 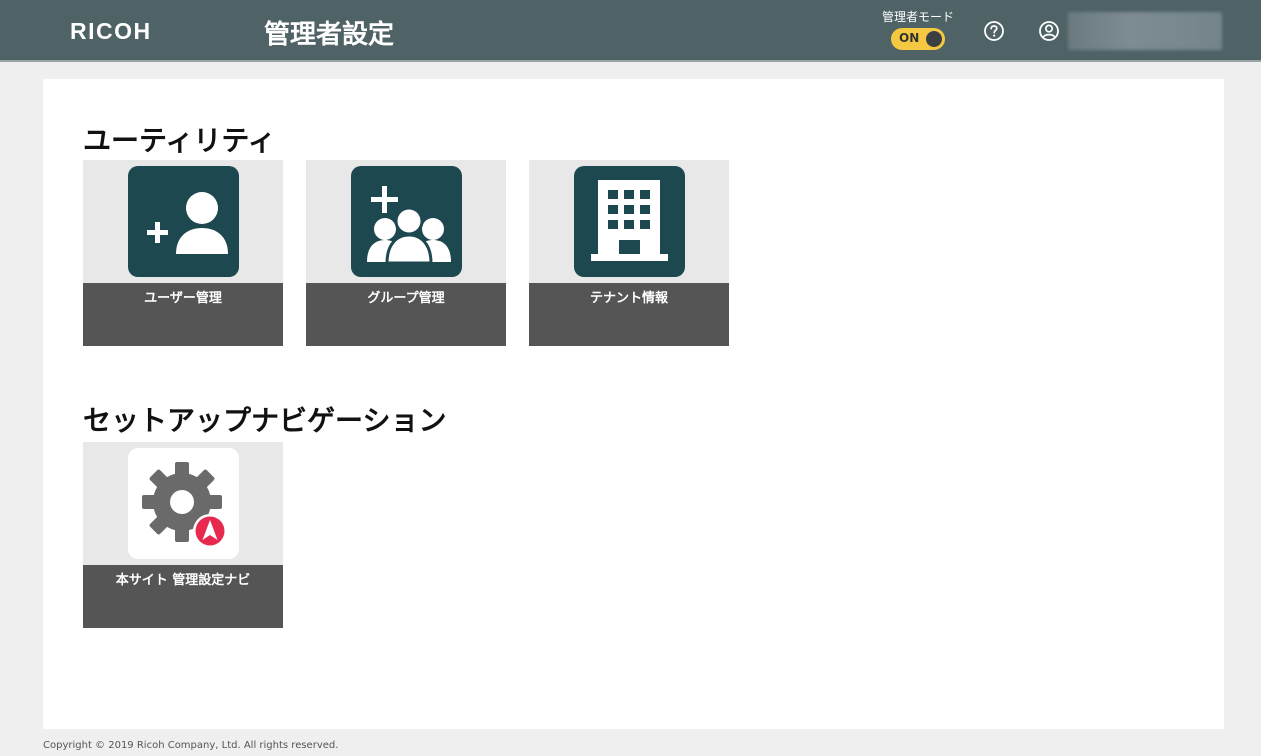 I want to click on section-title-utility: ユーティリティ, so click(x=179, y=140).